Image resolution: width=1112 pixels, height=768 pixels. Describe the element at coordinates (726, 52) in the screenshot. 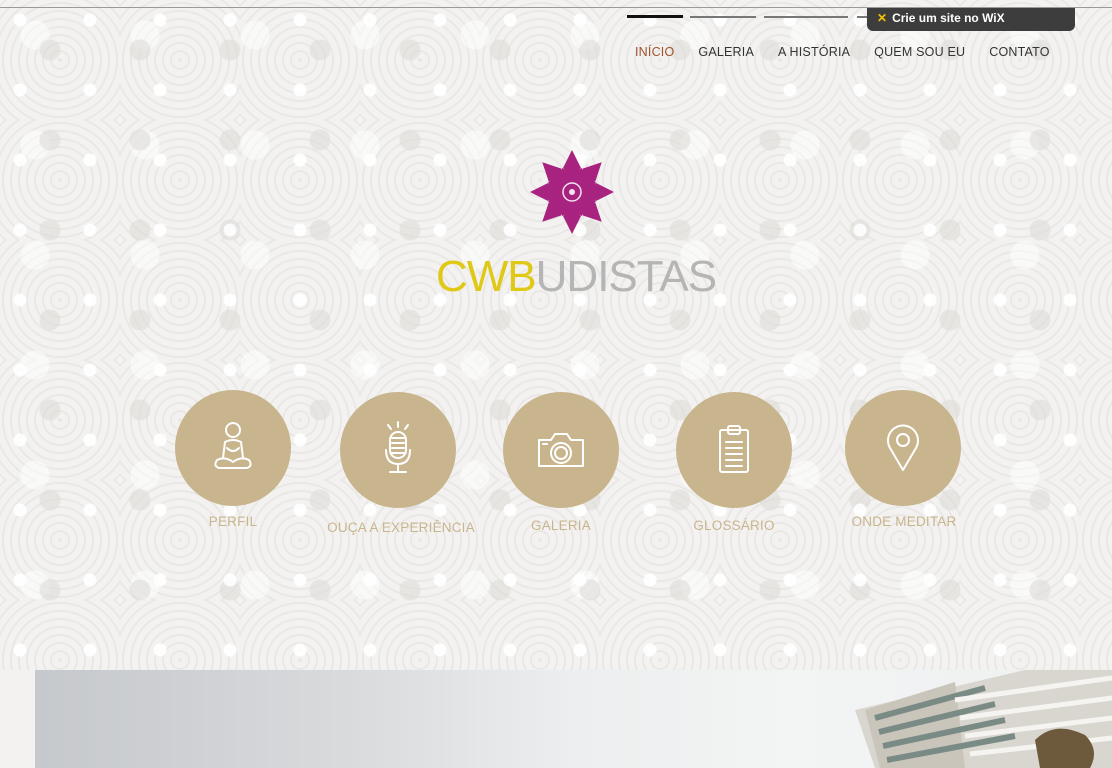

I see `nav-item-galeria: GALERIA` at that location.